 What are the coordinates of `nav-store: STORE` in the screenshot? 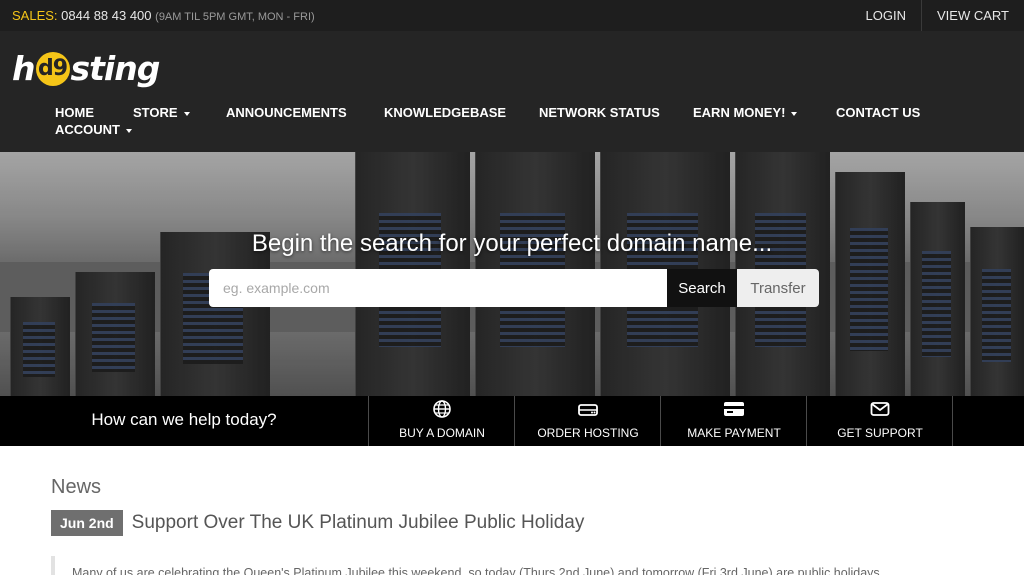 It's located at (161, 112).